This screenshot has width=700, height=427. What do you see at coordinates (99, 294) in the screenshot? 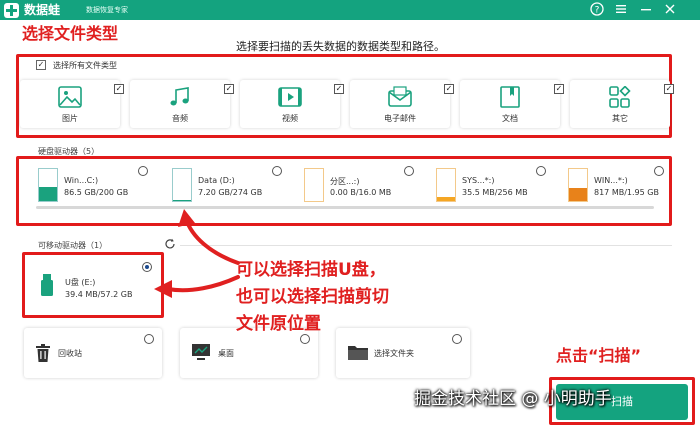
I see `usb-drive-size: 39.4 MB/57.2 GB` at bounding box center [99, 294].